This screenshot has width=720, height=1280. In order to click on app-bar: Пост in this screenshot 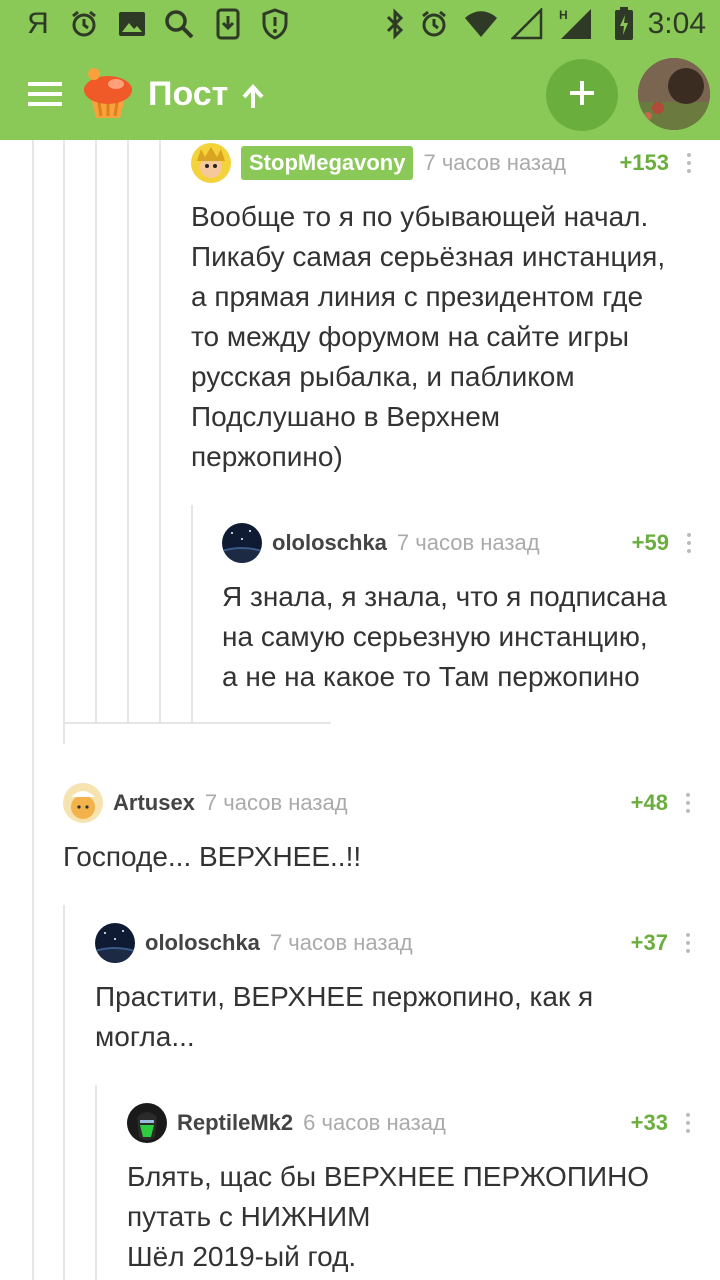, I will do `click(360, 94)`.